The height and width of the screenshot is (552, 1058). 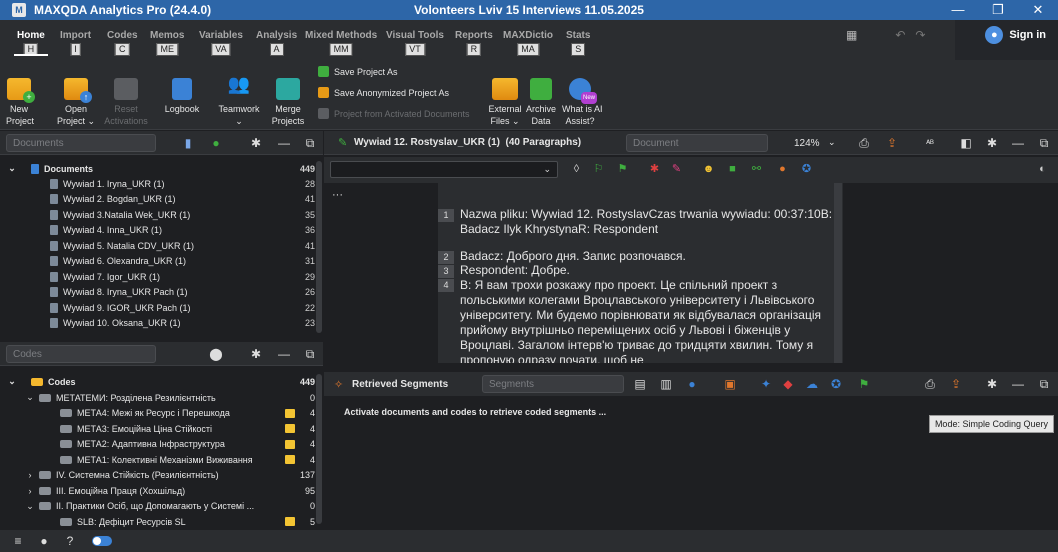 What do you see at coordinates (394, 113) in the screenshot?
I see `project-from-activated-button: Project from Activated Documents` at bounding box center [394, 113].